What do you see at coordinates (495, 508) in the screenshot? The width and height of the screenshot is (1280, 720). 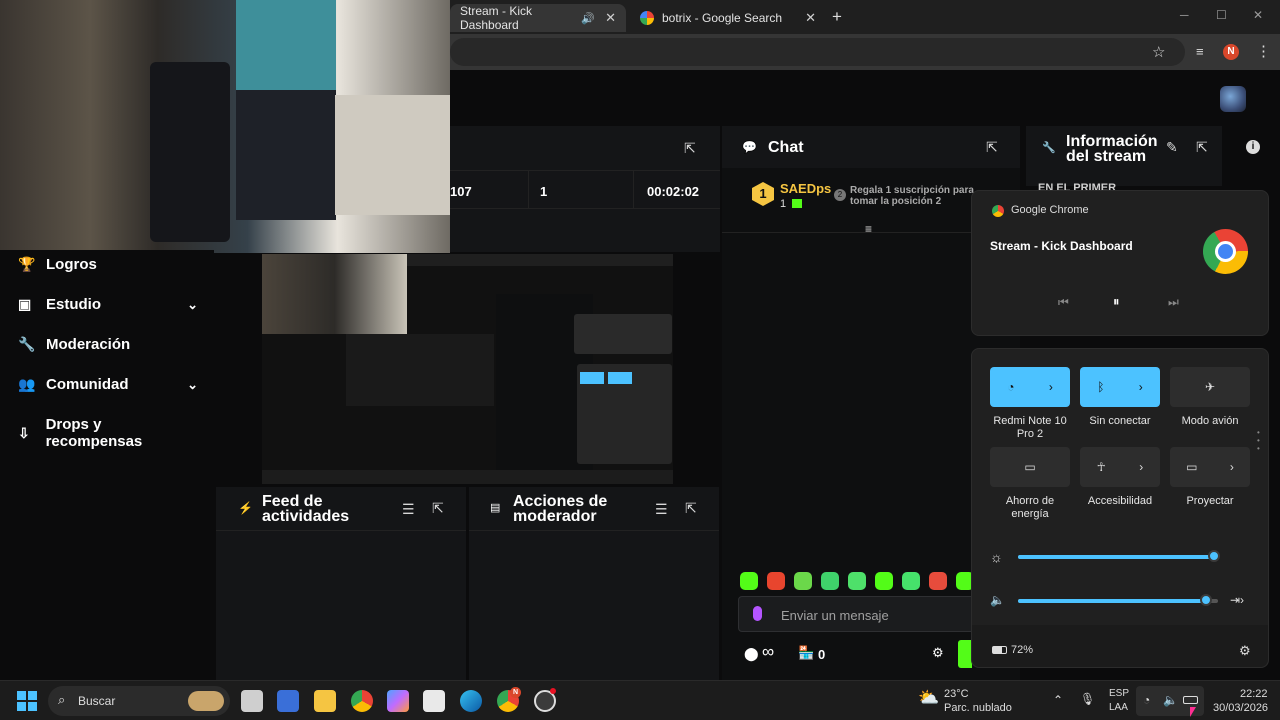 I see `document-icon: ▤` at bounding box center [495, 508].